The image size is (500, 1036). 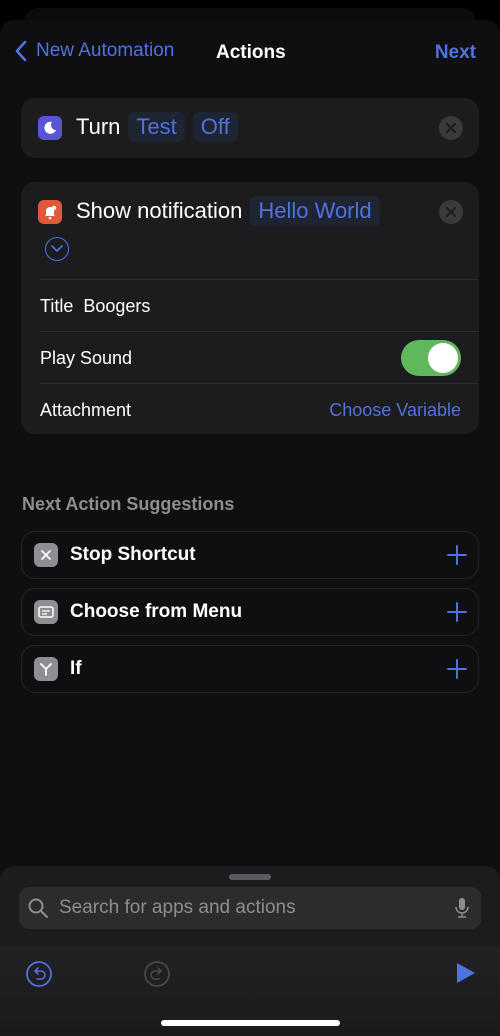 What do you see at coordinates (259, 409) in the screenshot?
I see `param-attachment-row: Attachment Choose Variable` at bounding box center [259, 409].